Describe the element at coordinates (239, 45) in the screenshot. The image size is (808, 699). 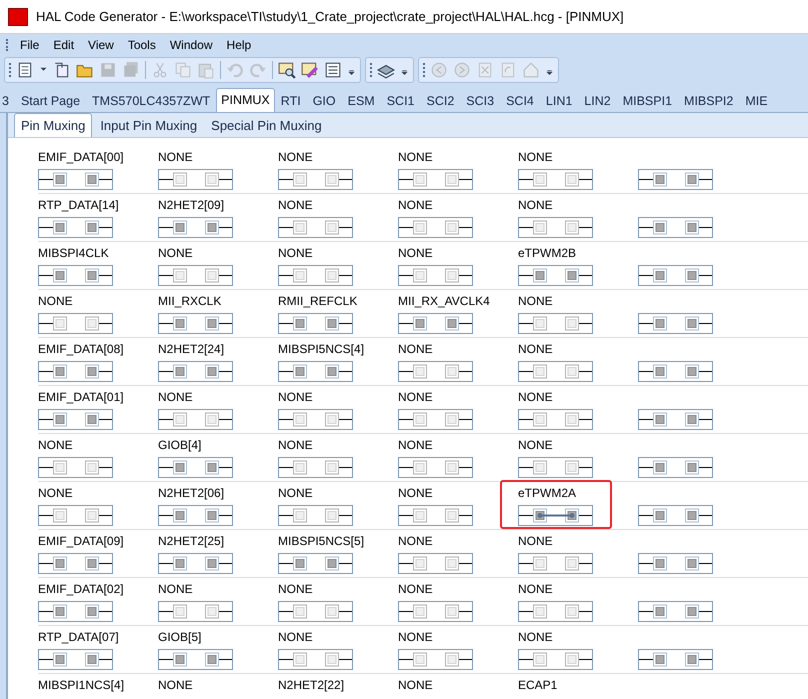
I see `menu-item: Help` at that location.